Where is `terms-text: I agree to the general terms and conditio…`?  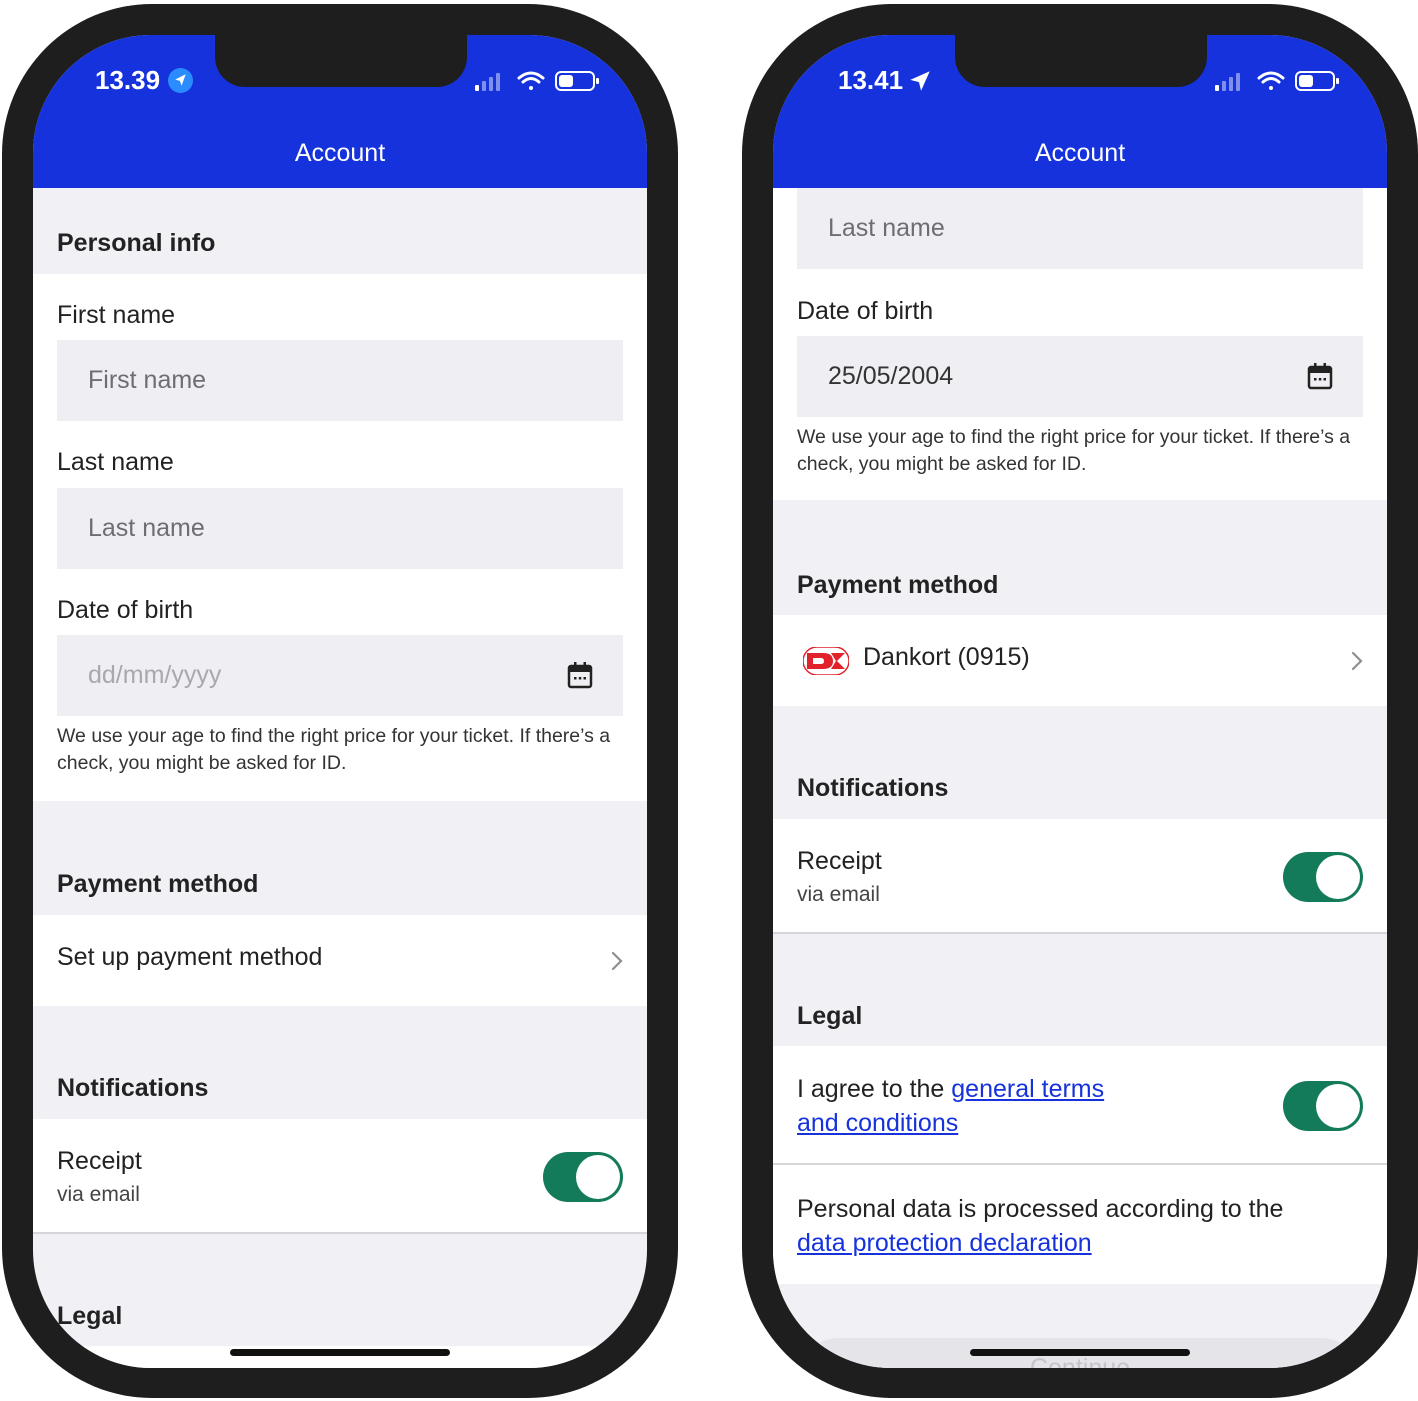
terms-text: I agree to the general terms and conditio… is located at coordinates (987, 1106).